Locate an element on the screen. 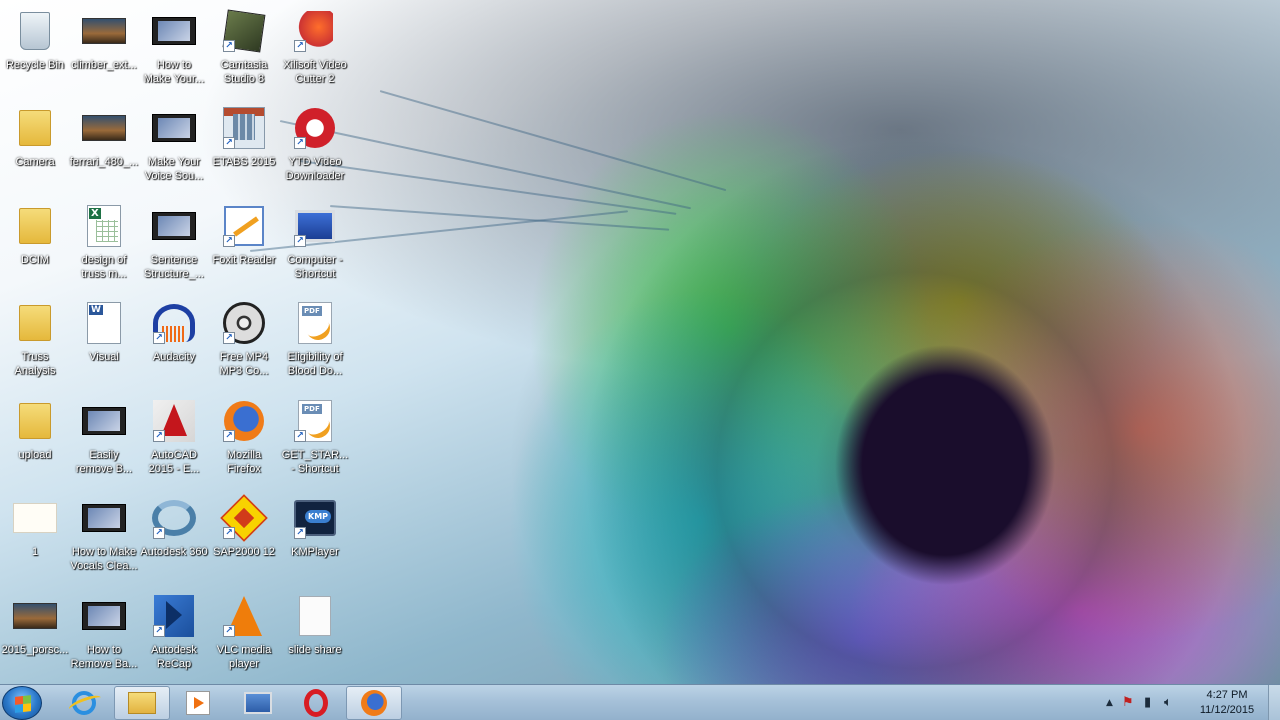 Image resolution: width=1280 pixels, height=720 pixels. audacity-icon: ↗ is located at coordinates (174, 323).